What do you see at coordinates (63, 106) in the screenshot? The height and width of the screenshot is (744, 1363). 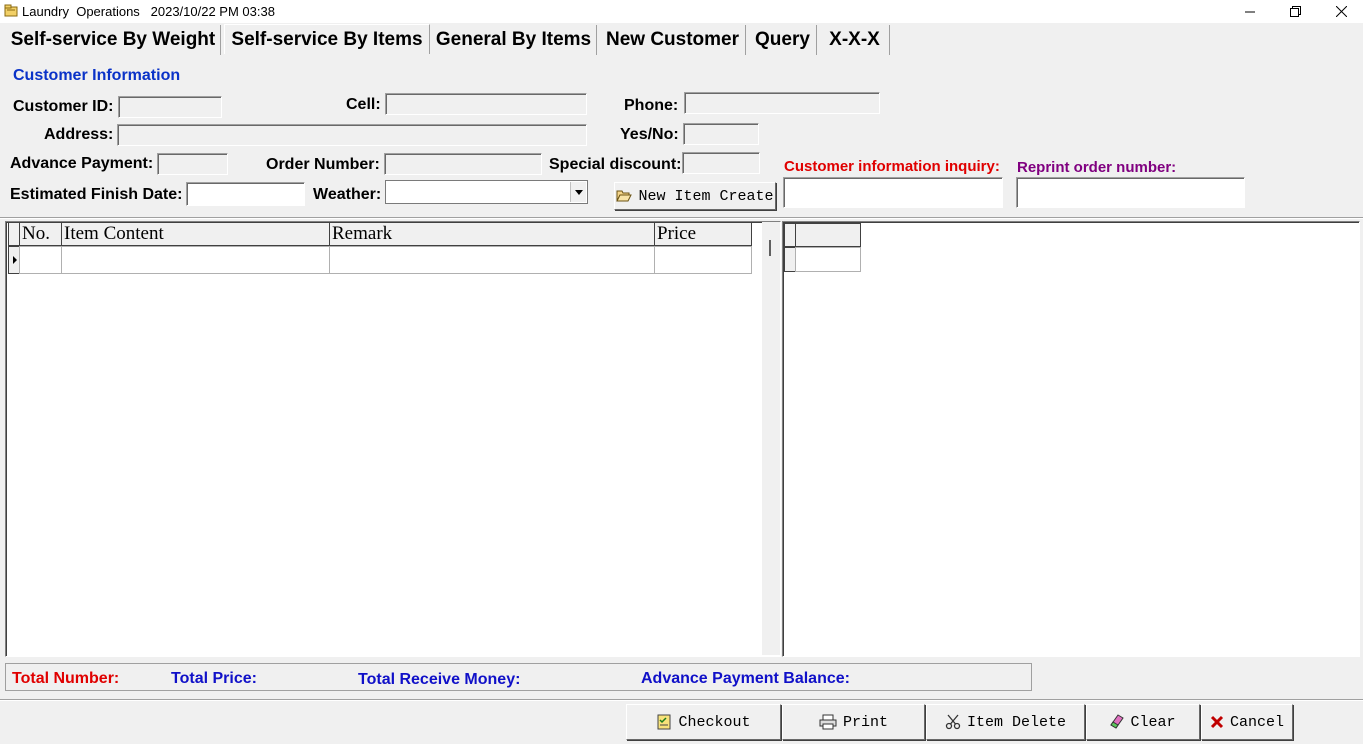 I see `customer-id-label: Customer ID:` at bounding box center [63, 106].